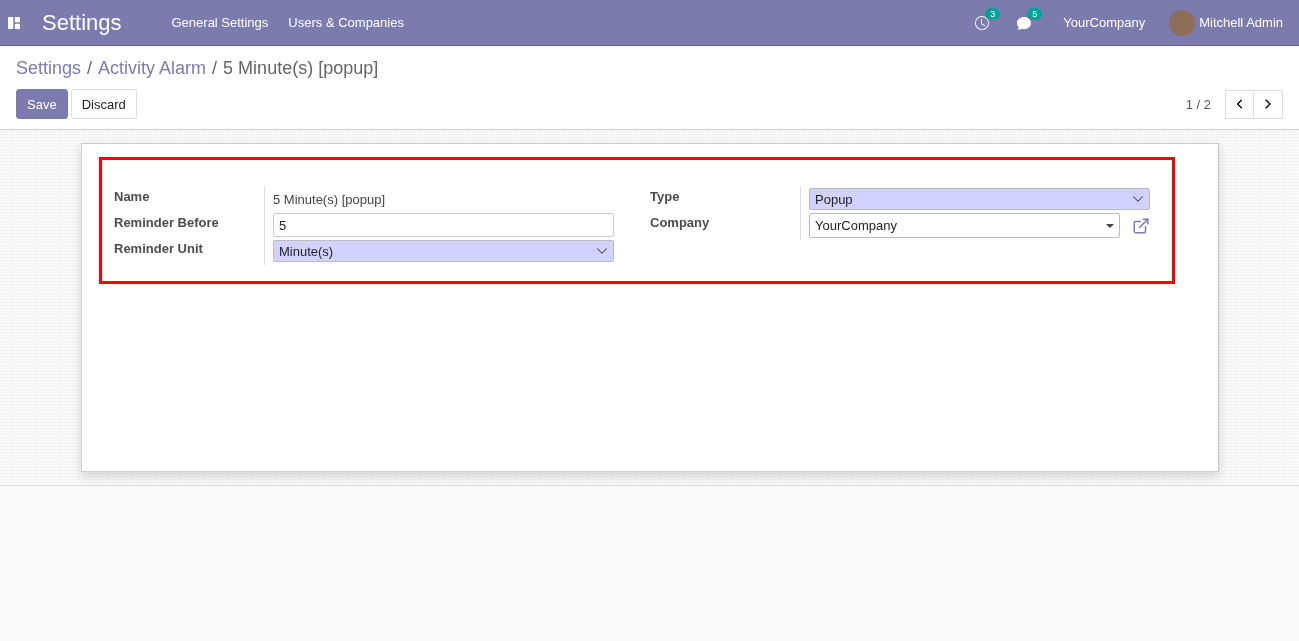  I want to click on field-value: 5 Minute(s) [popup], so click(329, 199).